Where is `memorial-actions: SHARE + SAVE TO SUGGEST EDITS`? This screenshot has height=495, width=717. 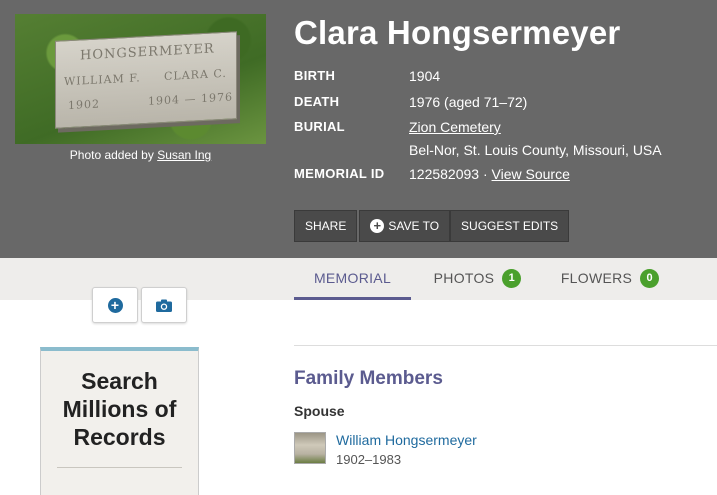
memorial-actions: SHARE + SAVE TO SUGGEST EDITS is located at coordinates (432, 226).